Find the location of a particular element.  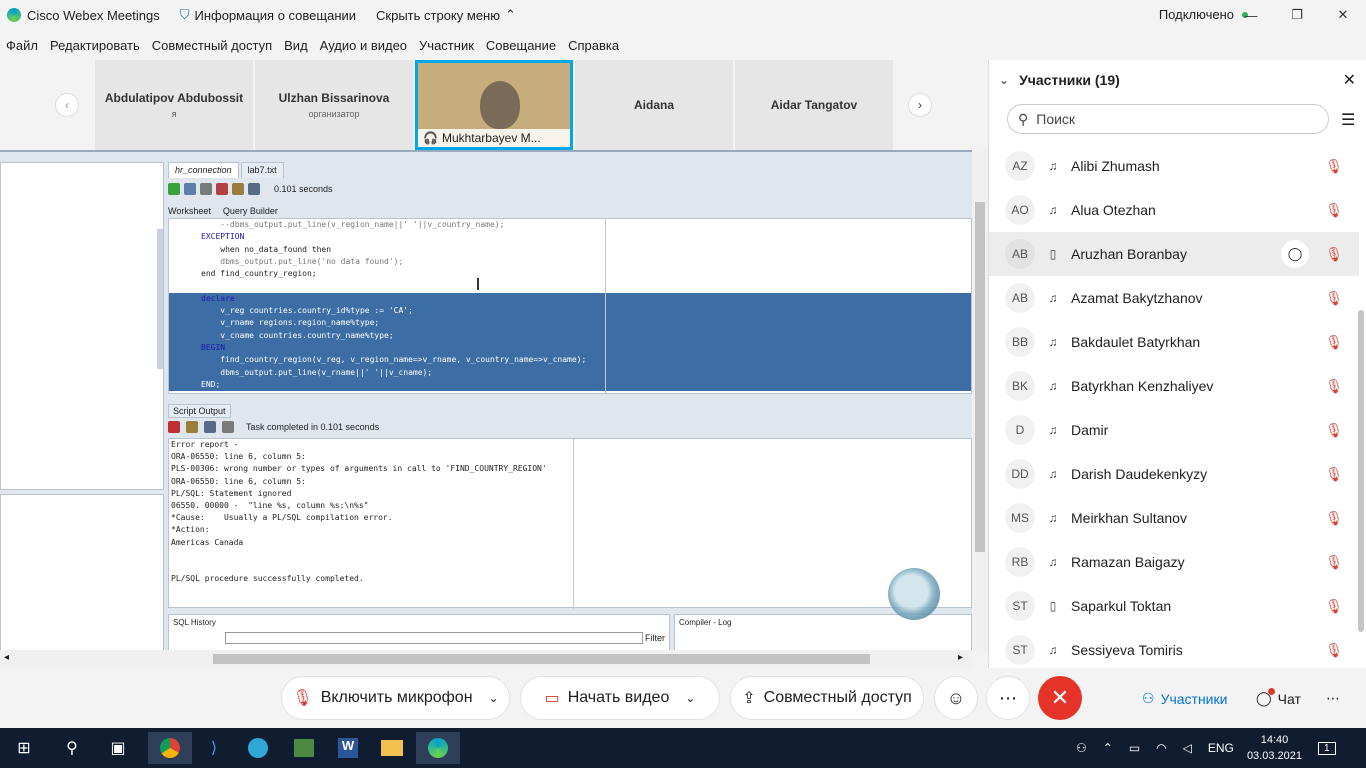

horizontal-scrollbar: ◂ ▸ is located at coordinates (486, 659).